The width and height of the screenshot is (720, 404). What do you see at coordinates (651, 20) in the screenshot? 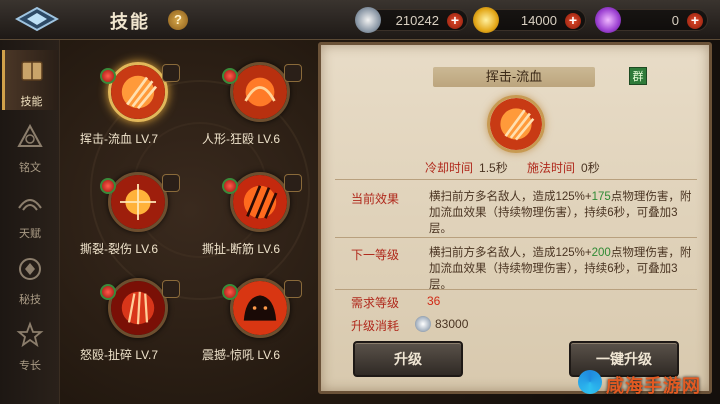
I see `gem-resource: 0 +` at bounding box center [651, 20].